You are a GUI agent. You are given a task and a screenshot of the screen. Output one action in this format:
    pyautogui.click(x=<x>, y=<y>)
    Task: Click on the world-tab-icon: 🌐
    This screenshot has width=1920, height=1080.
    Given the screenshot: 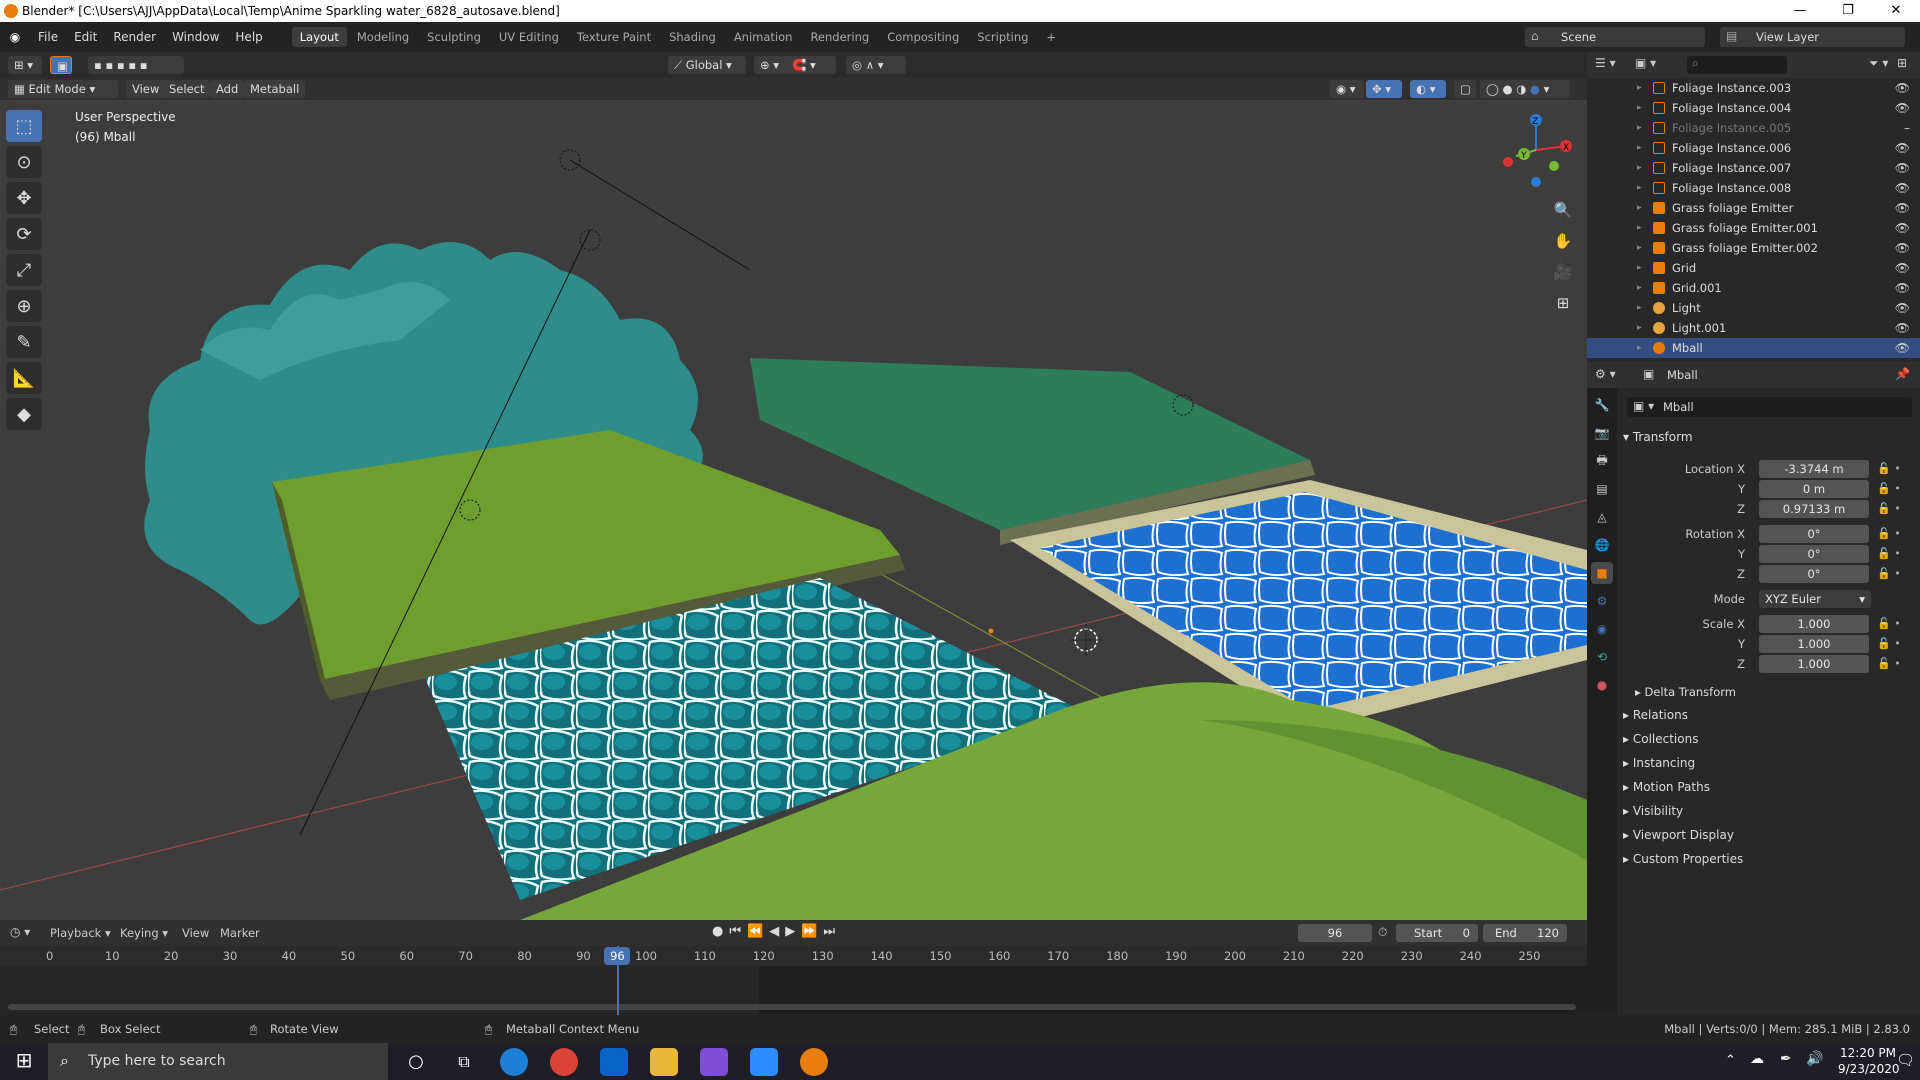 What is the action you would take?
    pyautogui.click(x=1602, y=545)
    